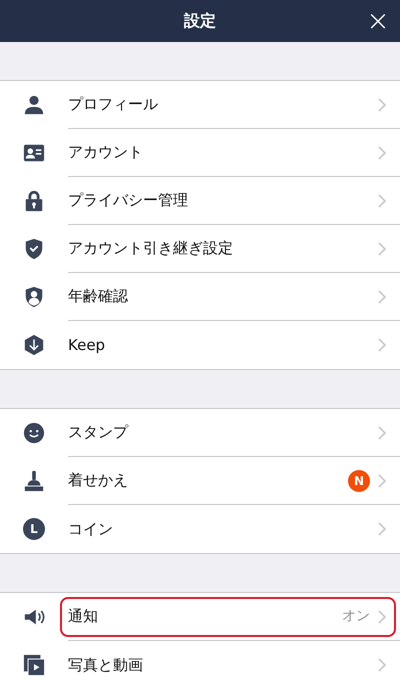  What do you see at coordinates (200, 663) in the screenshot?
I see `settings-row: 写真と動画` at bounding box center [200, 663].